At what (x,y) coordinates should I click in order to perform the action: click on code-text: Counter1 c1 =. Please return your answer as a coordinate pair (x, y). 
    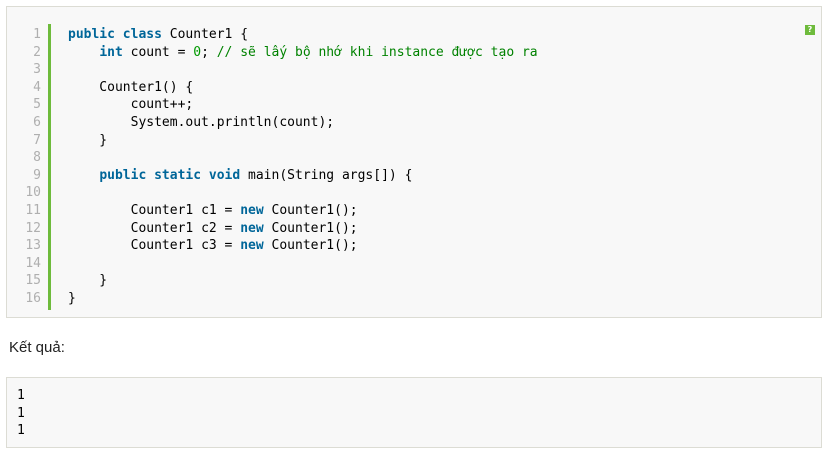
    Looking at the image, I should click on (185, 210).